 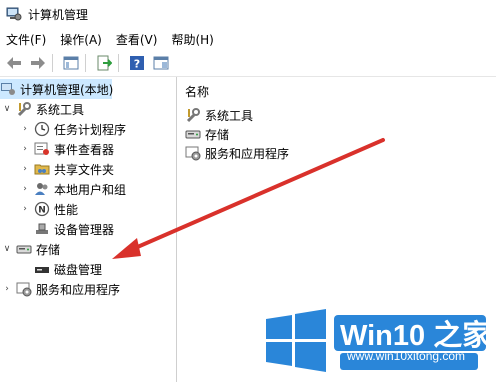 I want to click on tree-item-event-viewer: › 事件查看器, so click(x=67, y=149).